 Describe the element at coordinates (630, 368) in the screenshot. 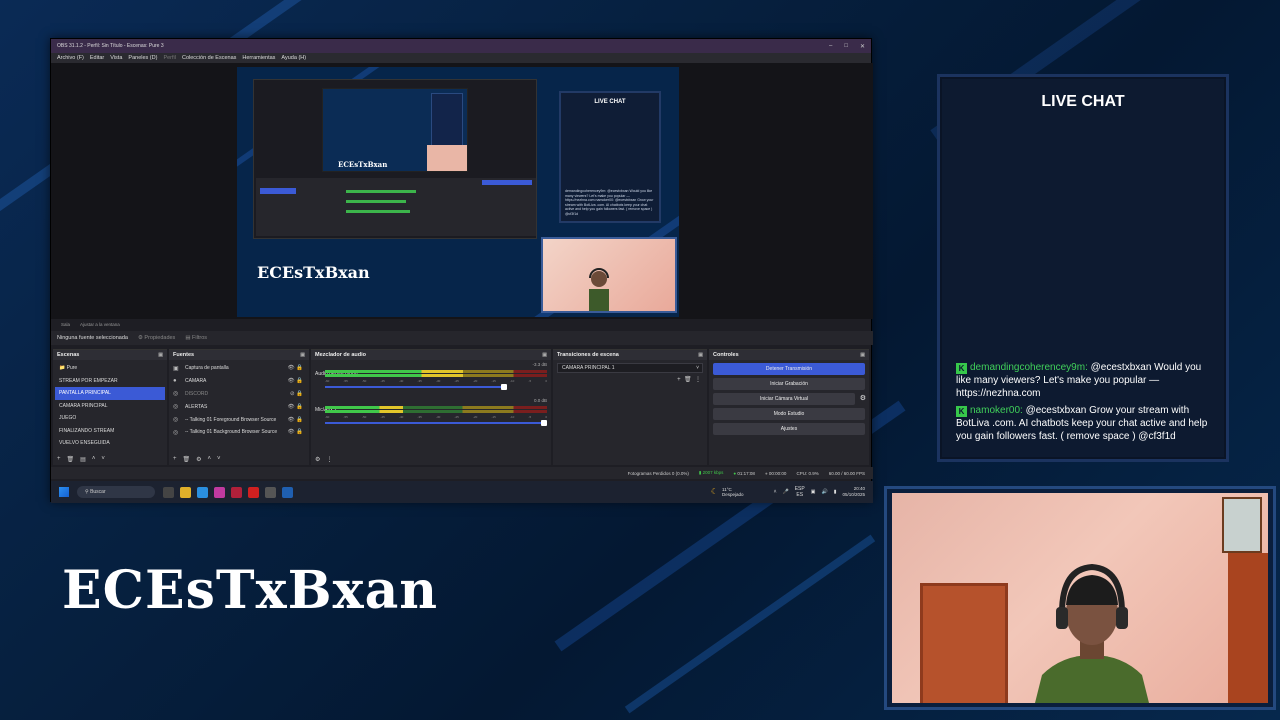

I see `transition-select: CAMARA PRINCIPAL 1 ˅` at that location.